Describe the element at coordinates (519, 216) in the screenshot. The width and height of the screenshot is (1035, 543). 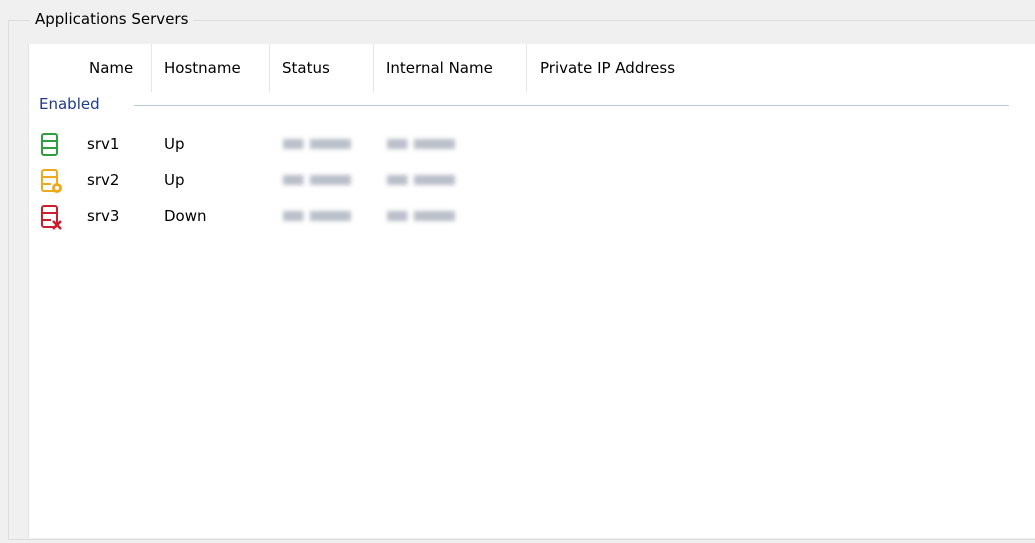
I see `table-row: srv3 Down` at that location.